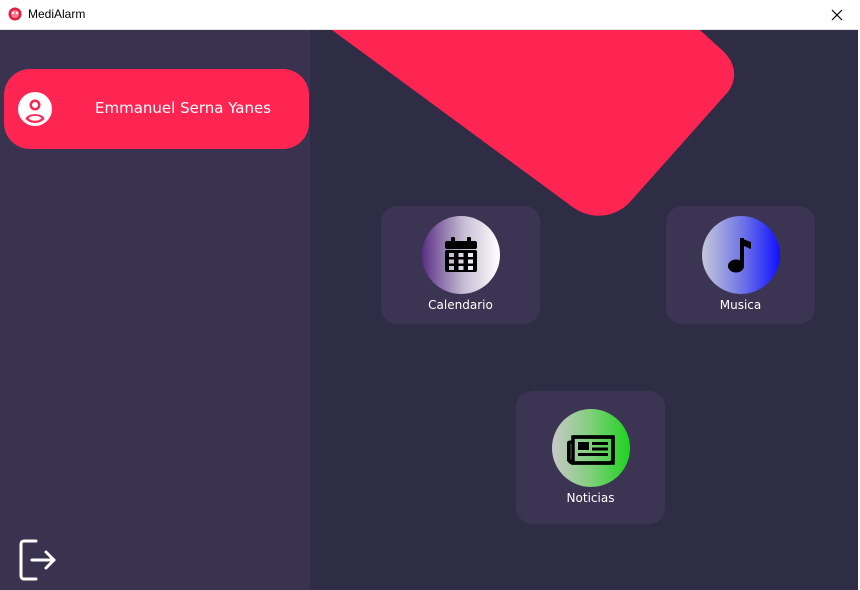 The height and width of the screenshot is (590, 860). I want to click on logout-icon, so click(38, 560).